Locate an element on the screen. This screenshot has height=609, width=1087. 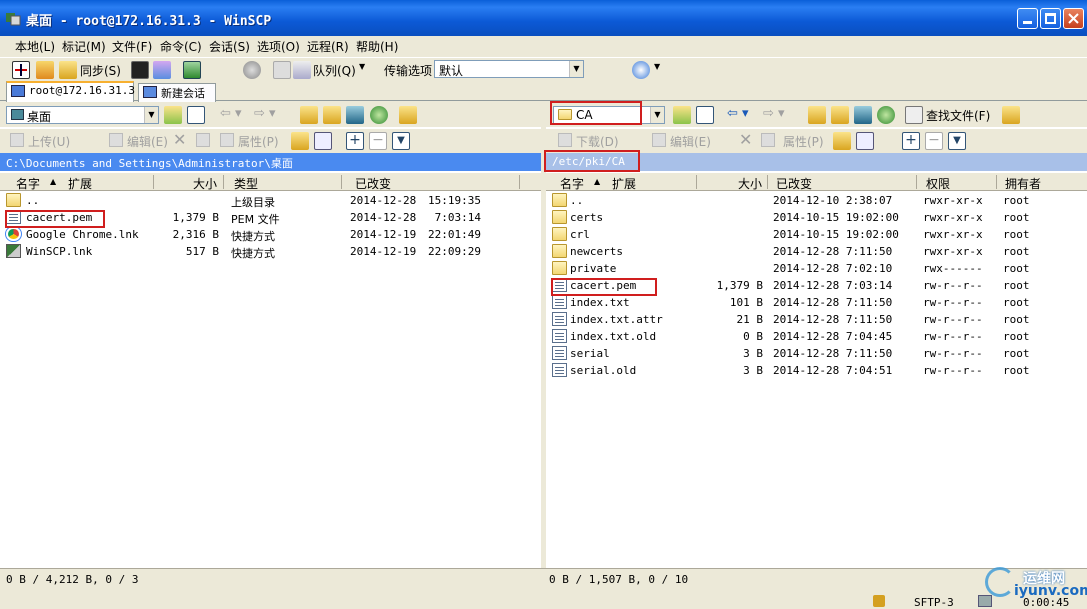
queue-dropdown-arrow-icon: ▼ is located at coordinates (362, 66).